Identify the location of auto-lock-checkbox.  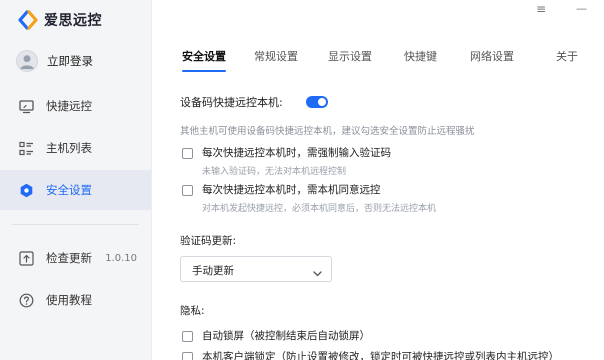
(187, 336).